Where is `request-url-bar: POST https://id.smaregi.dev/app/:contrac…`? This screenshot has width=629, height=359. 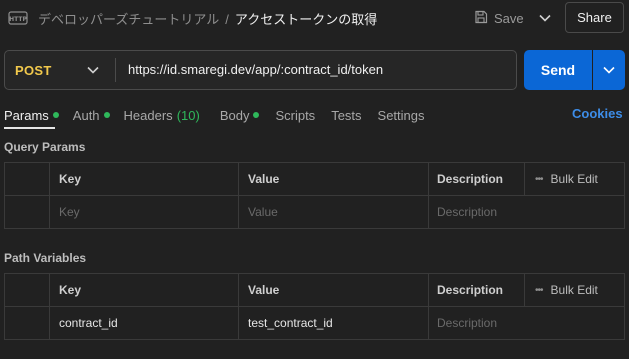
request-url-bar: POST https://id.smaregi.dev/app/:contrac… is located at coordinates (260, 70).